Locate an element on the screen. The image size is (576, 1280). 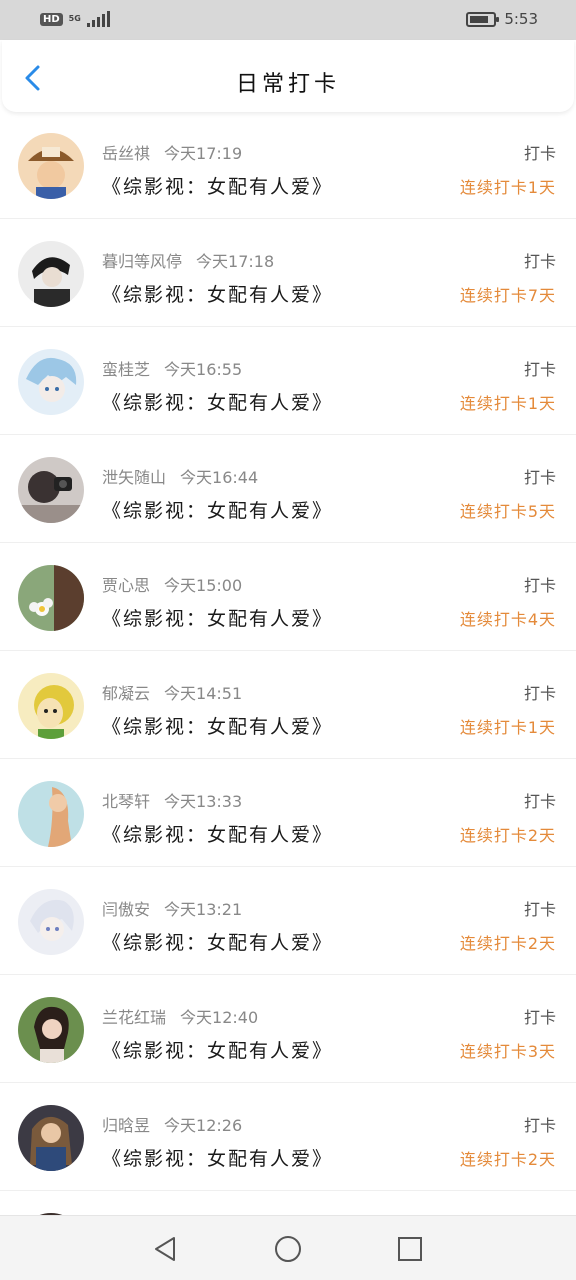
user-name-line: 暮归等风停 今天17:18 is located at coordinates (188, 260).